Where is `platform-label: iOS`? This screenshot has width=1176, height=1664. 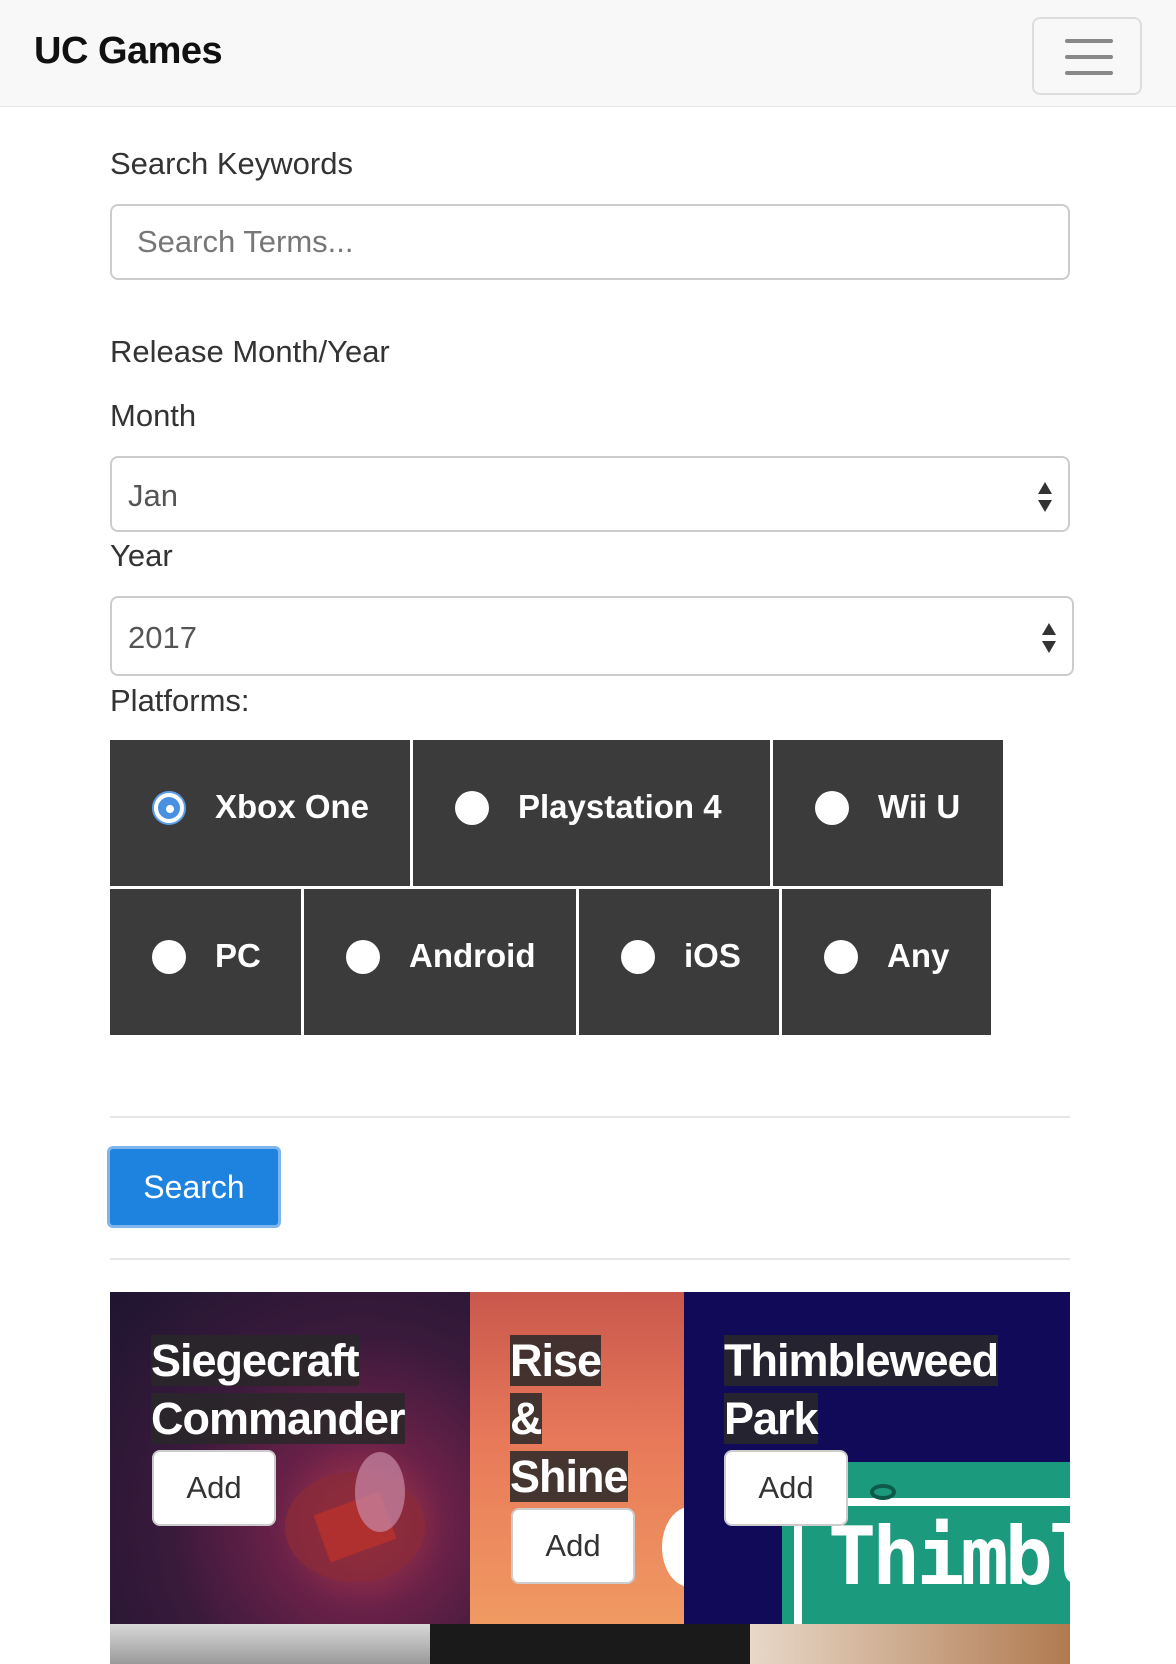
platform-label: iOS is located at coordinates (712, 955).